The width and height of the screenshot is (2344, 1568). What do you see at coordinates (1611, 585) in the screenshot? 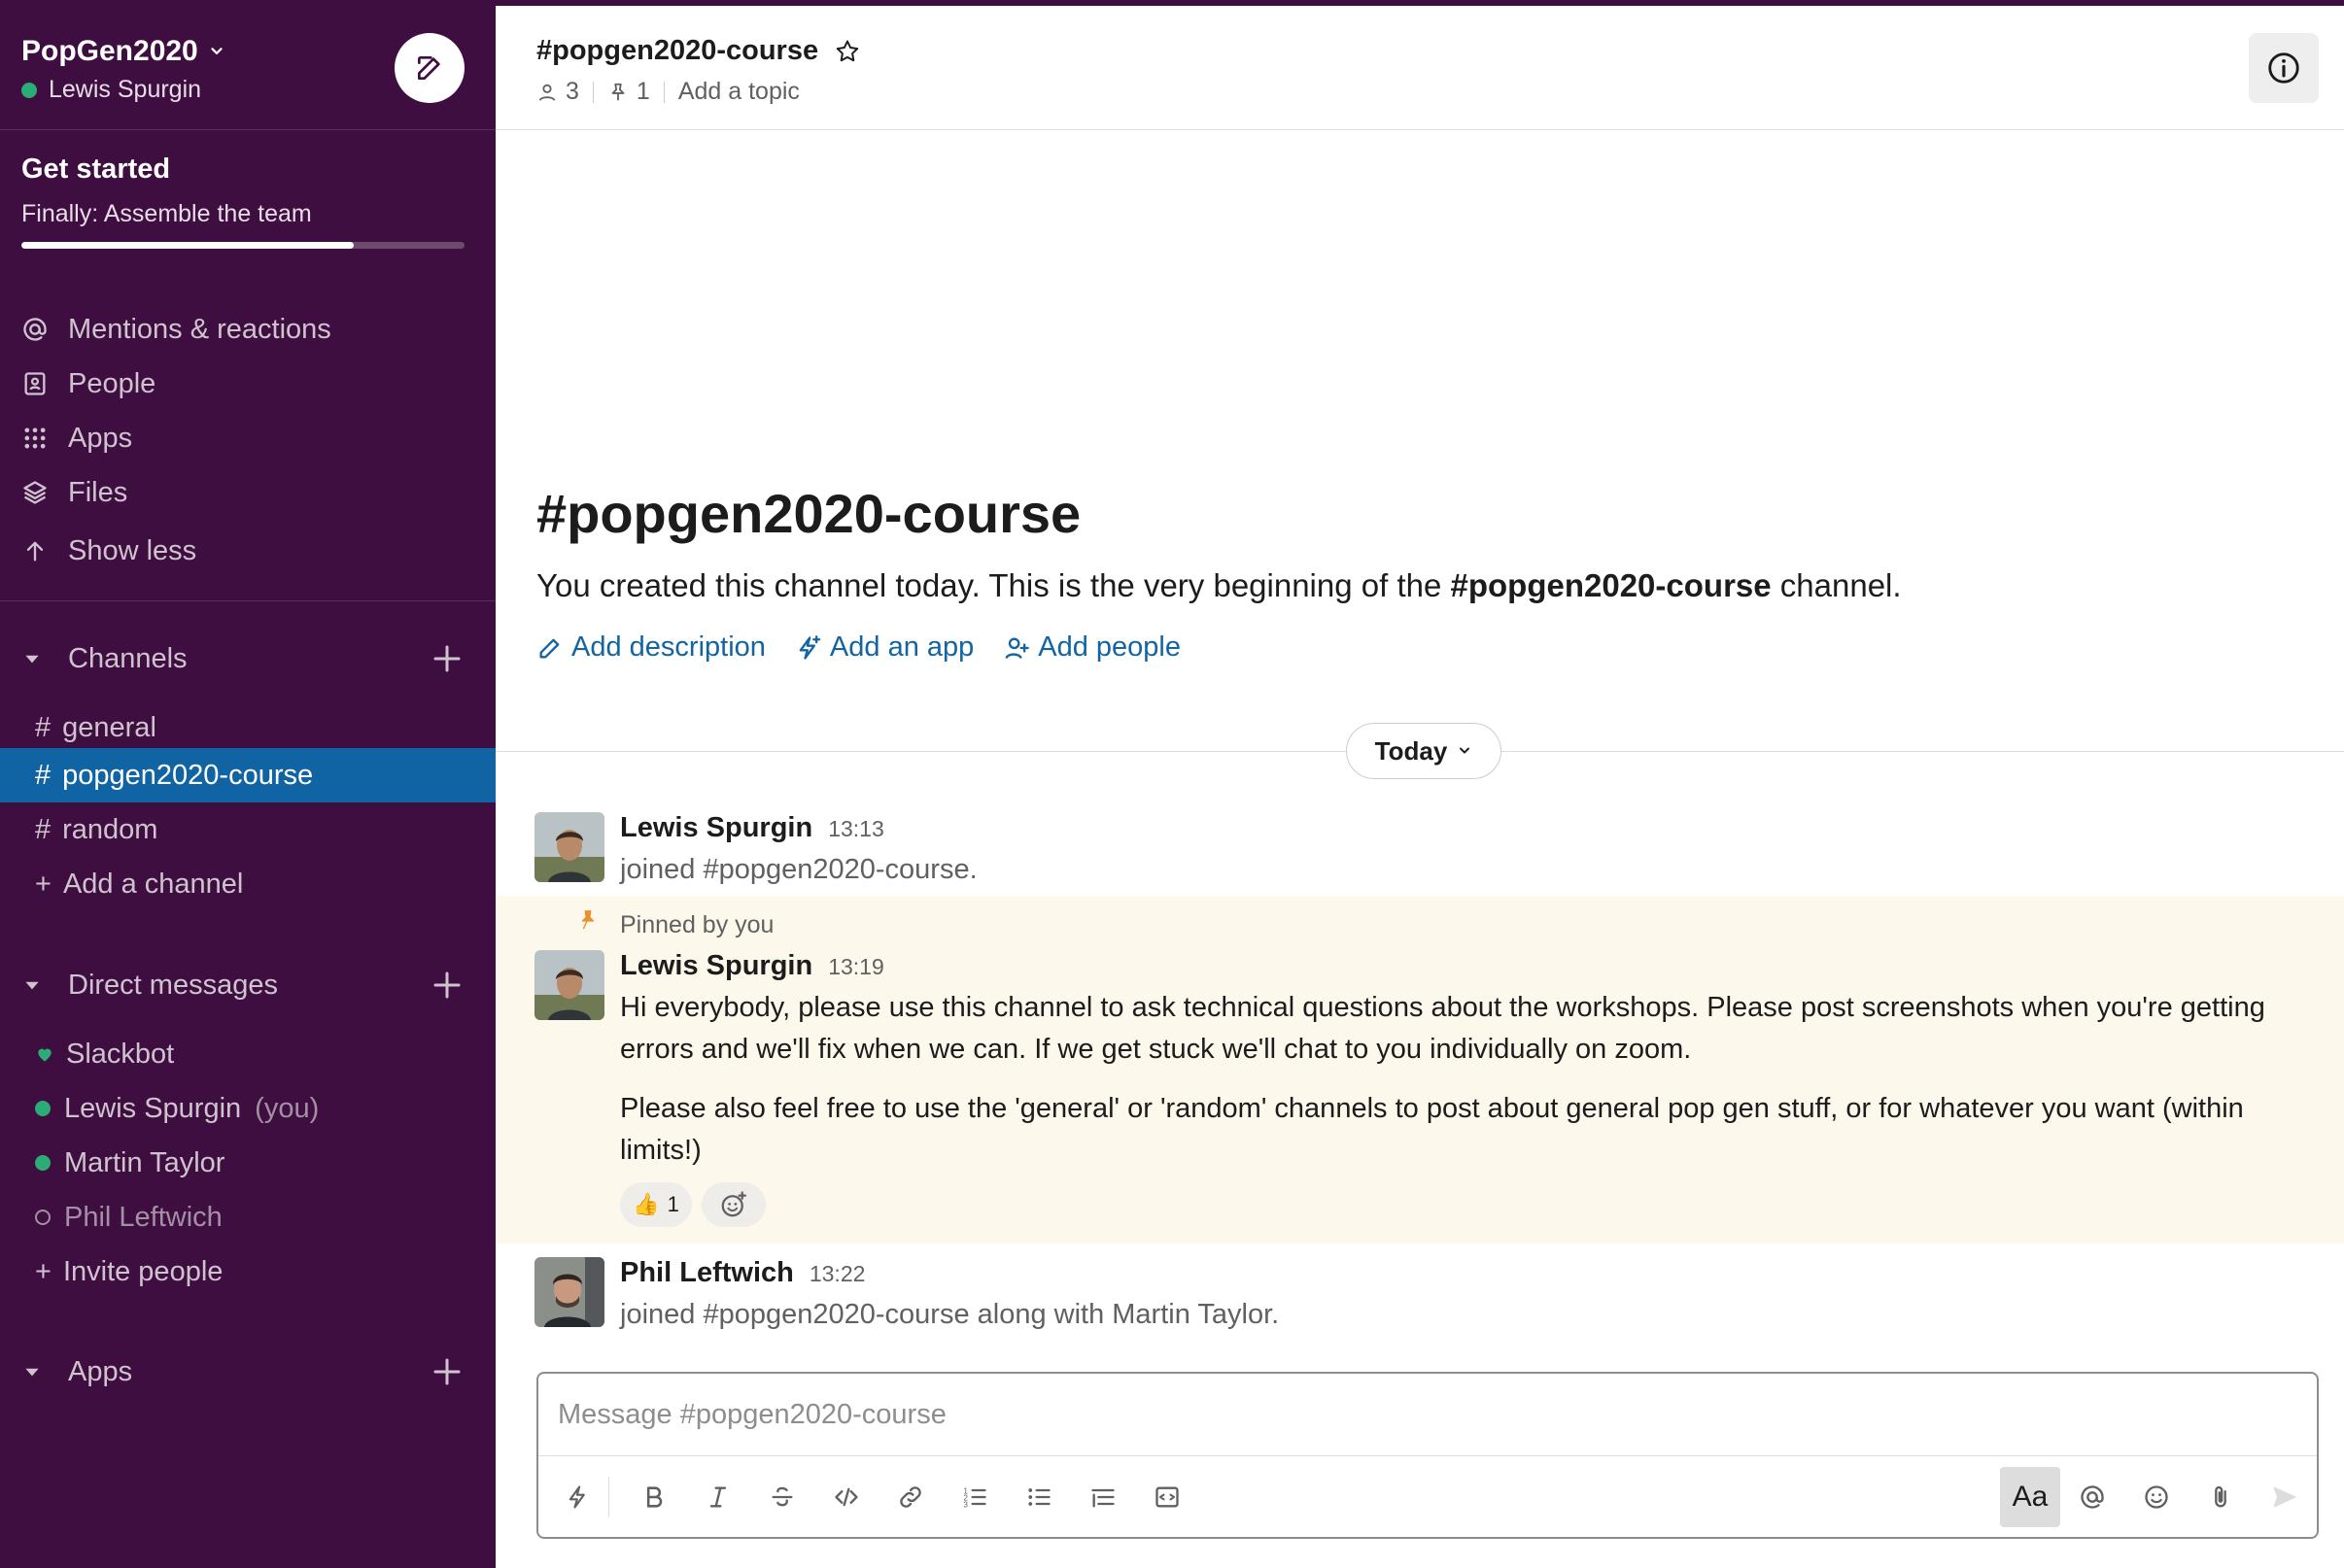
I see `intro-channel-name: #popgen2020-course` at bounding box center [1611, 585].